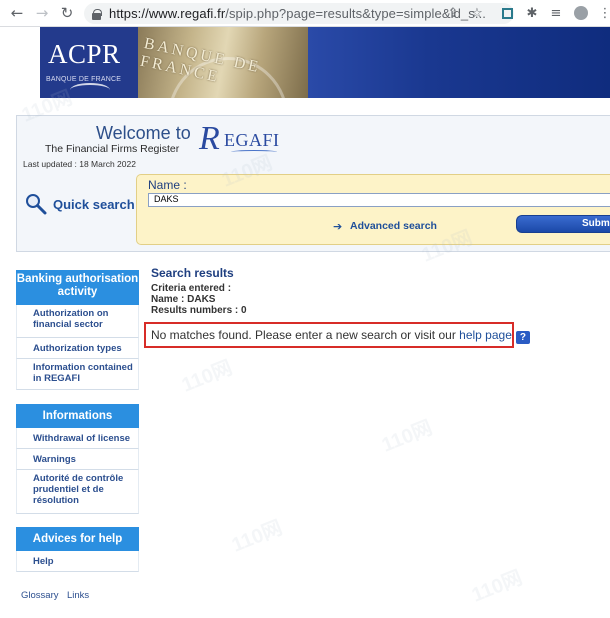 Image resolution: width=610 pixels, height=618 pixels. Describe the element at coordinates (78, 595) in the screenshot. I see `links-link: Links` at that location.